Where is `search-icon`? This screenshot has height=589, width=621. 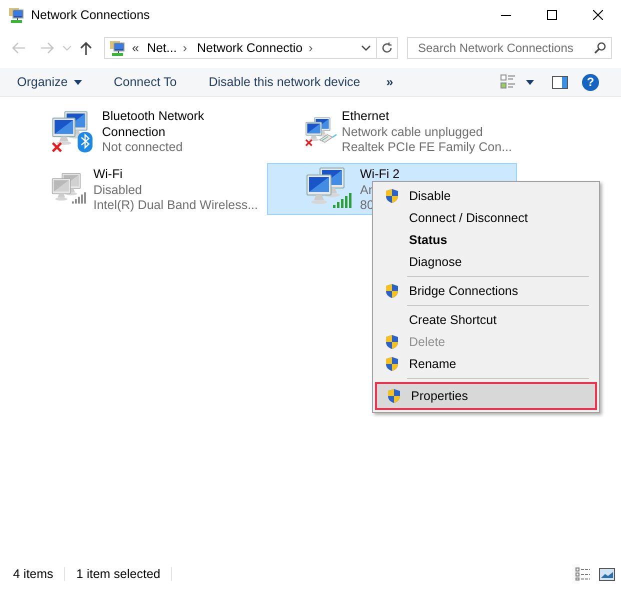
search-icon is located at coordinates (600, 48).